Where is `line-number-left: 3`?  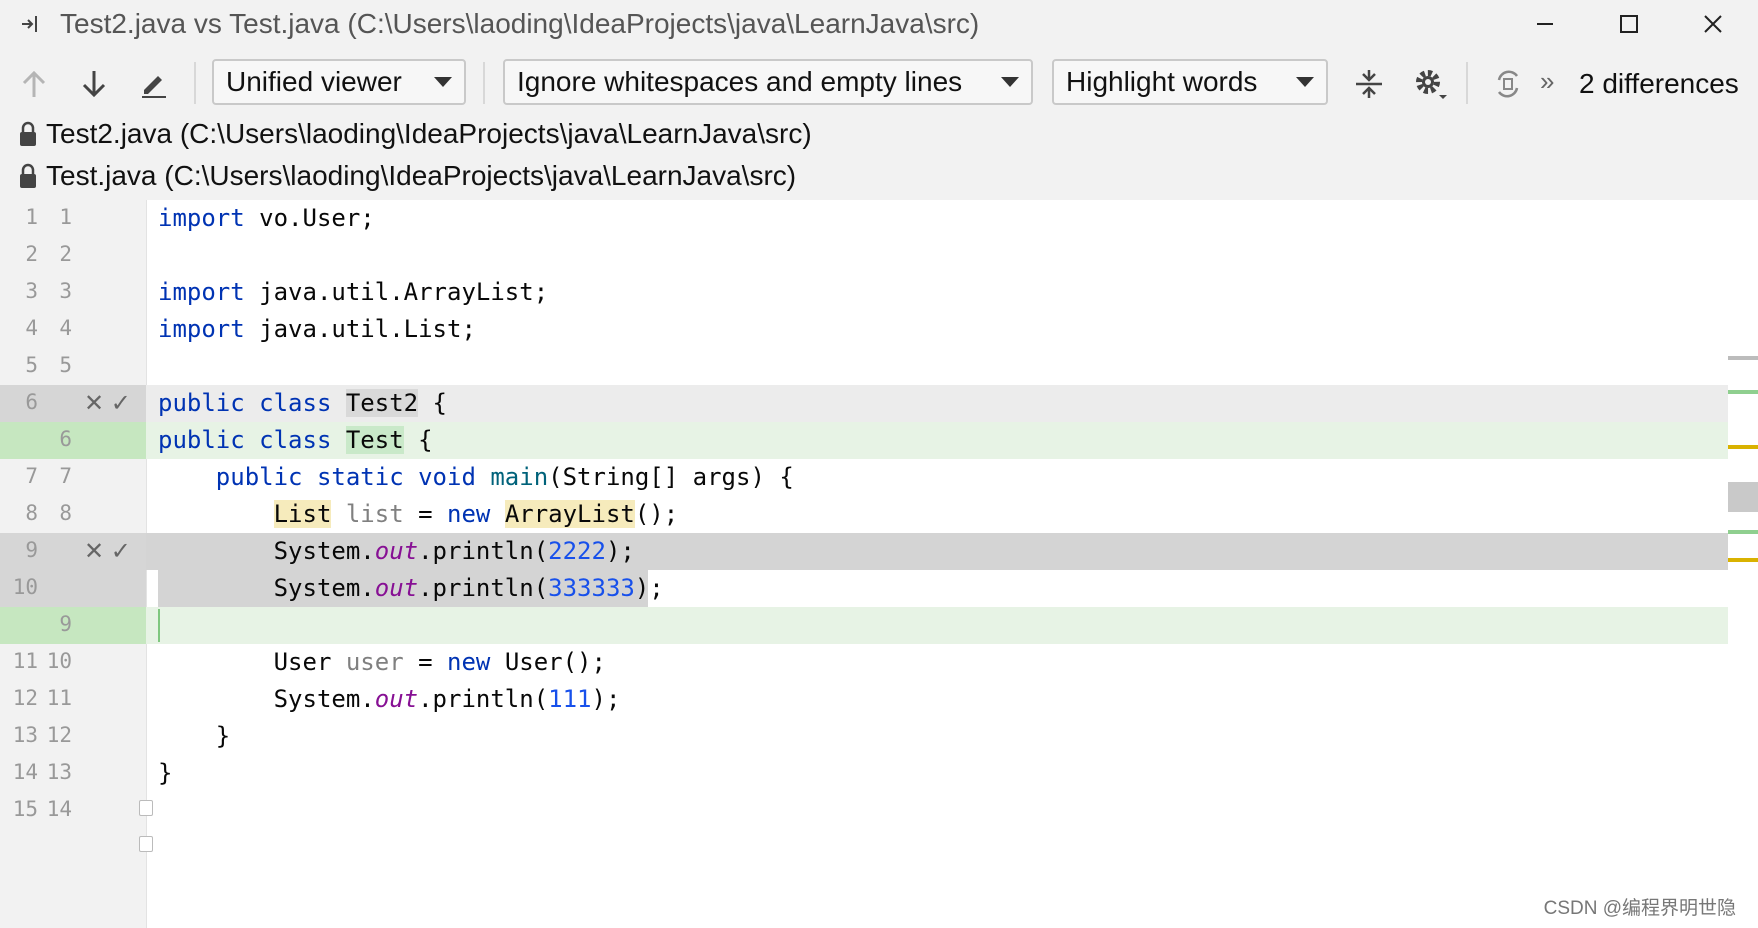
line-number-left: 3 is located at coordinates (31, 291).